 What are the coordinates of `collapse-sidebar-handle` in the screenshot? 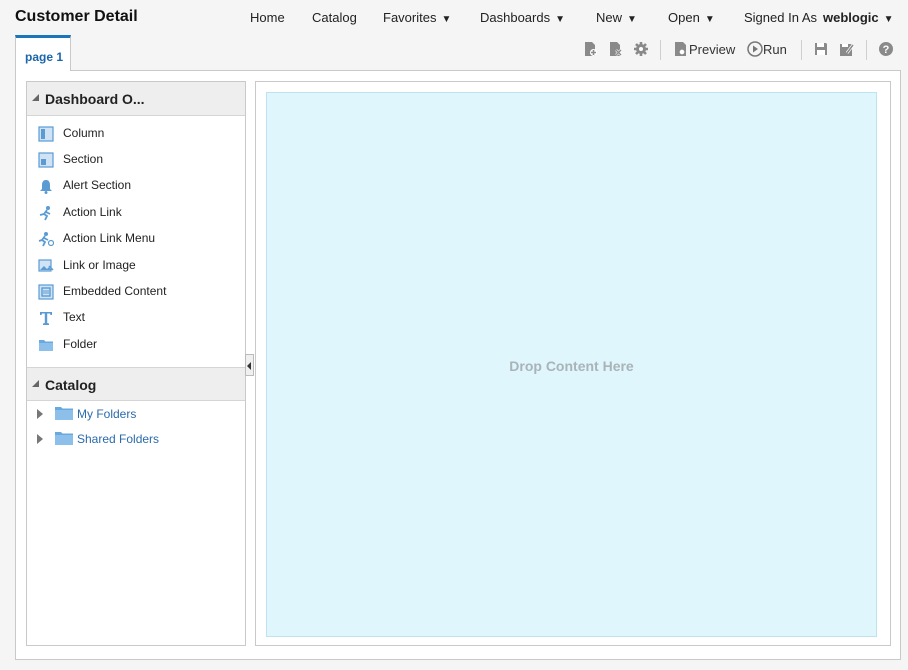 It's located at (249, 365).